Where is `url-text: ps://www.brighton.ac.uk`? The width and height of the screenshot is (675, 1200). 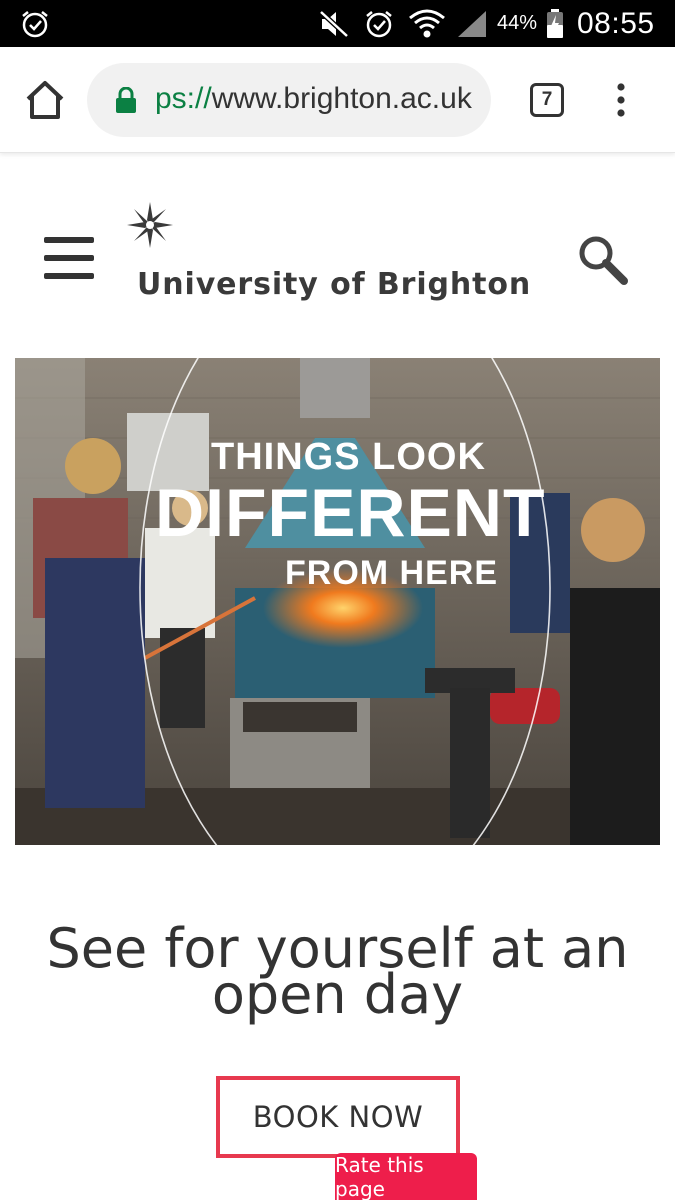 url-text: ps://www.brighton.ac.uk is located at coordinates (313, 99).